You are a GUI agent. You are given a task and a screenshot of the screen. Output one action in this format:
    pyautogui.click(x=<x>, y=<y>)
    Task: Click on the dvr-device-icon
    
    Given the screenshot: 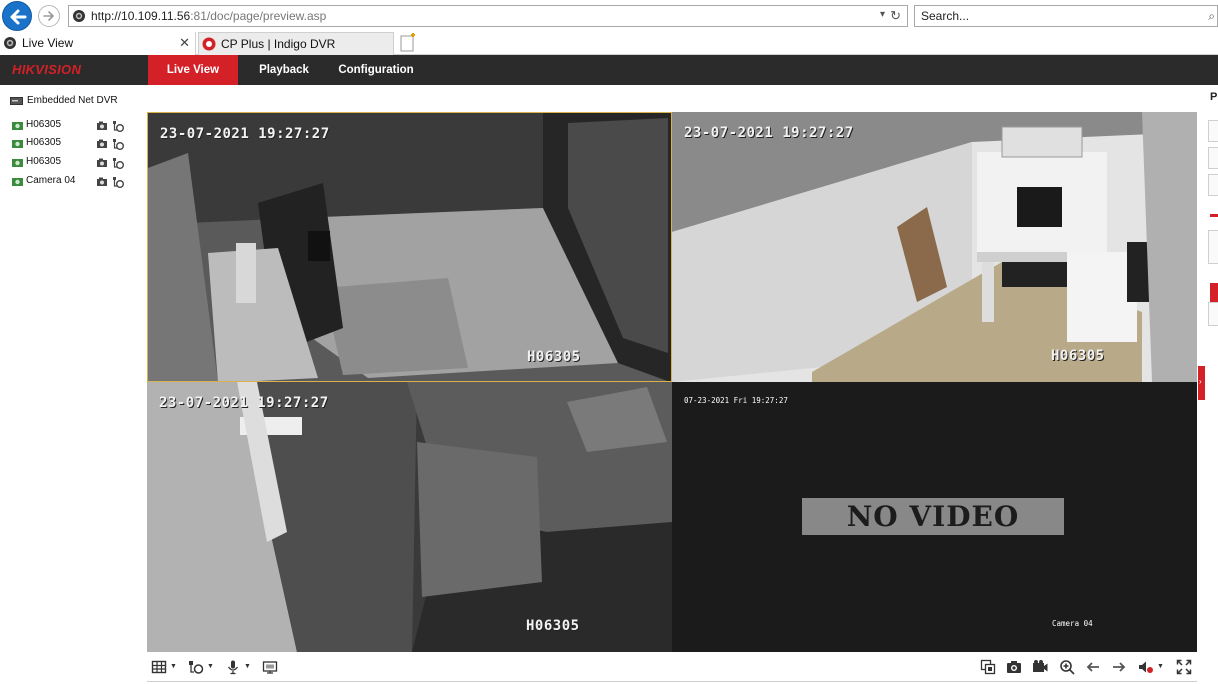 What is the action you would take?
    pyautogui.click(x=16, y=101)
    